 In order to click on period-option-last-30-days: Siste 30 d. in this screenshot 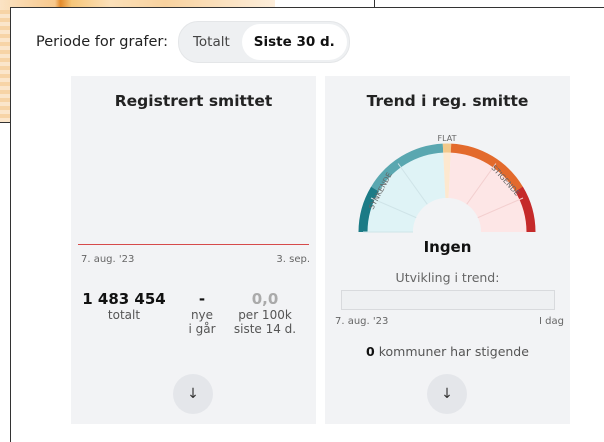, I will do `click(294, 42)`.